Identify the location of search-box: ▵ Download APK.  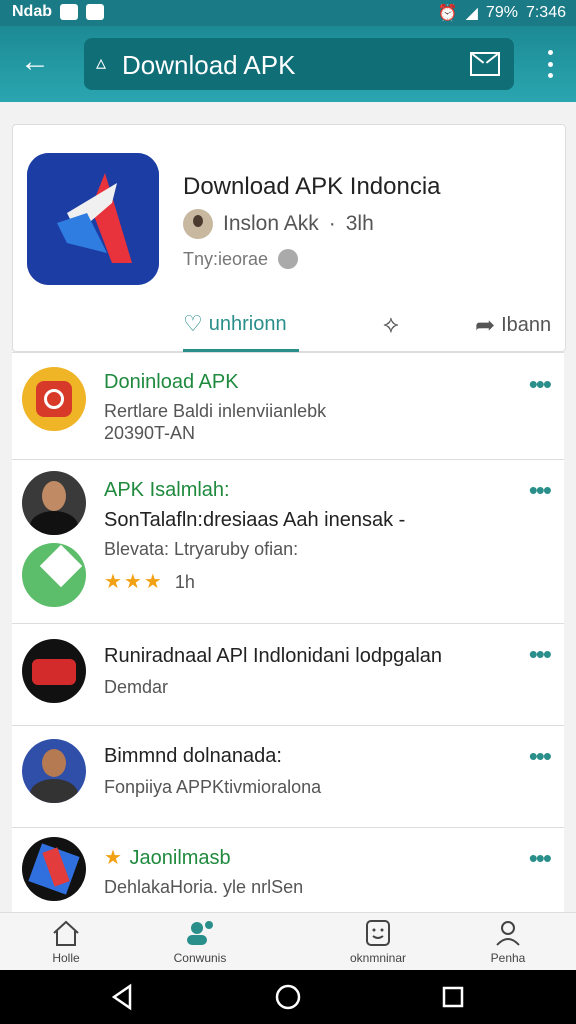
(299, 64).